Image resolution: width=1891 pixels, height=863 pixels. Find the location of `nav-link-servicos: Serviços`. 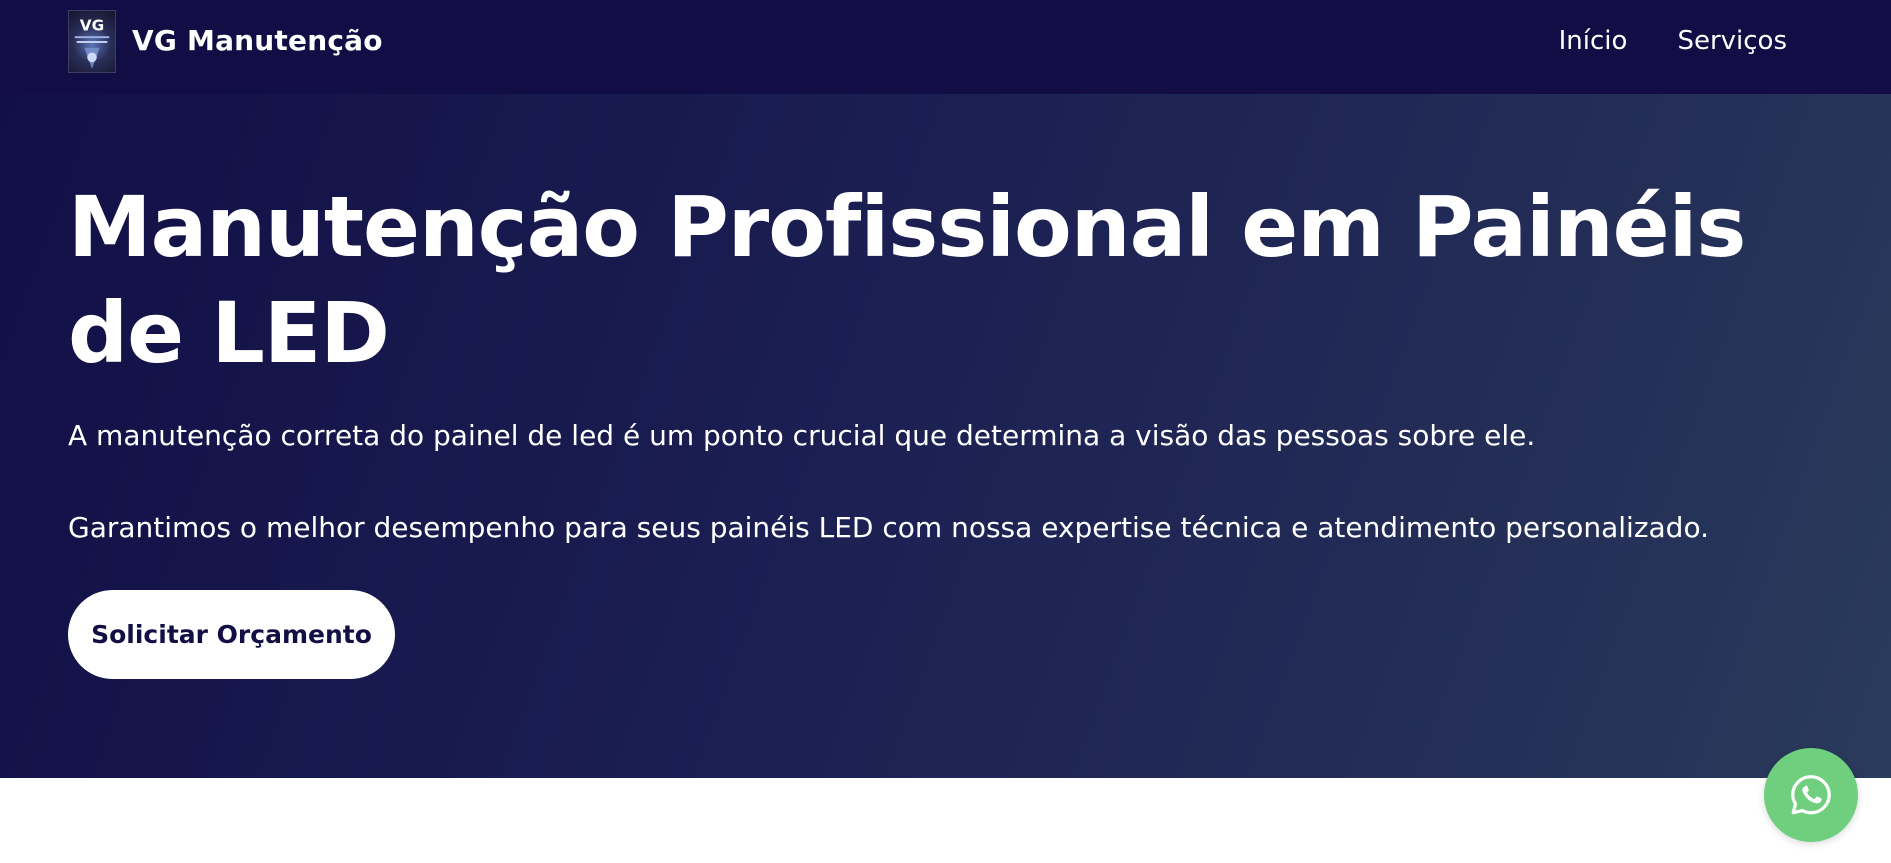

nav-link-servicos: Serviços is located at coordinates (1732, 41).